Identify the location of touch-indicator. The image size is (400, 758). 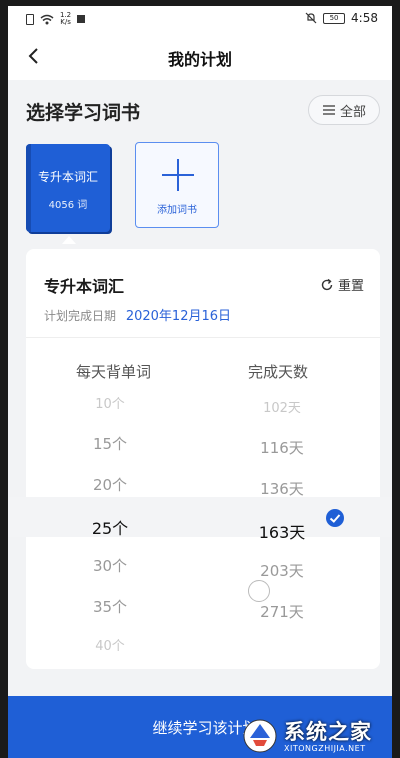
(259, 591).